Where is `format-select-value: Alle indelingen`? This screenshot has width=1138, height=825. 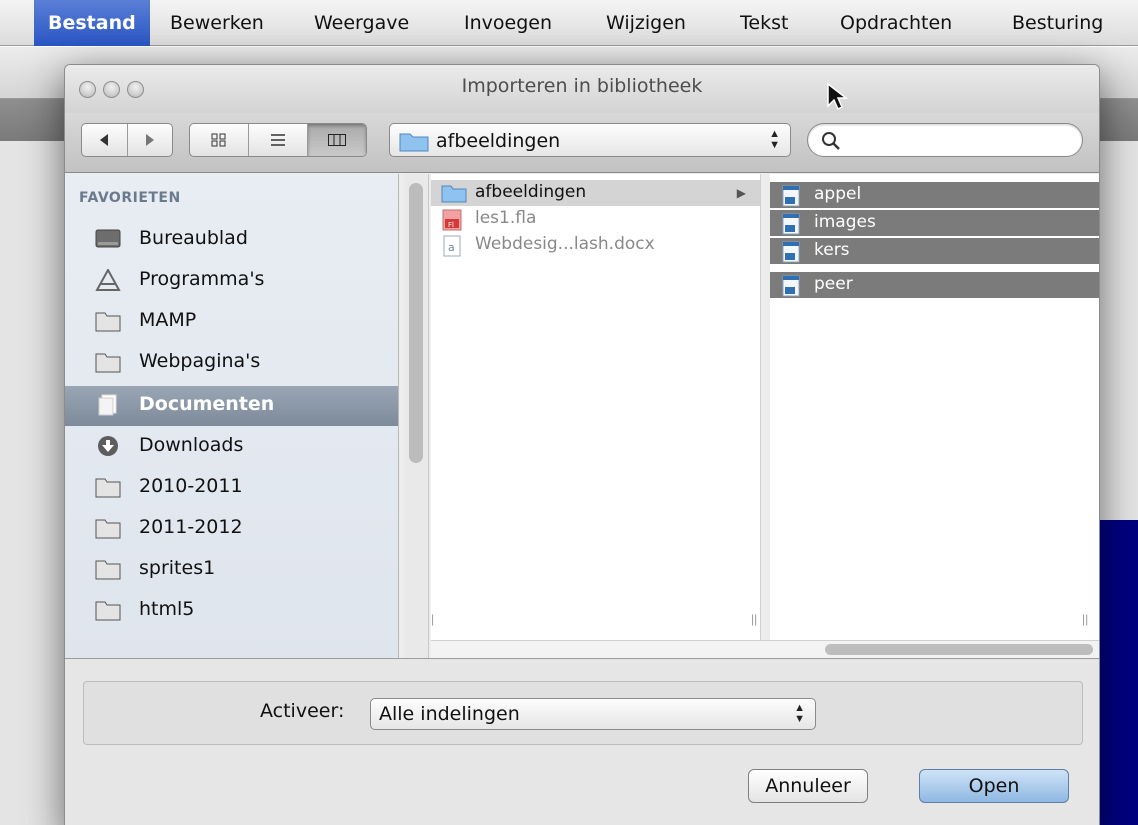
format-select-value: Alle indelingen is located at coordinates (449, 714).